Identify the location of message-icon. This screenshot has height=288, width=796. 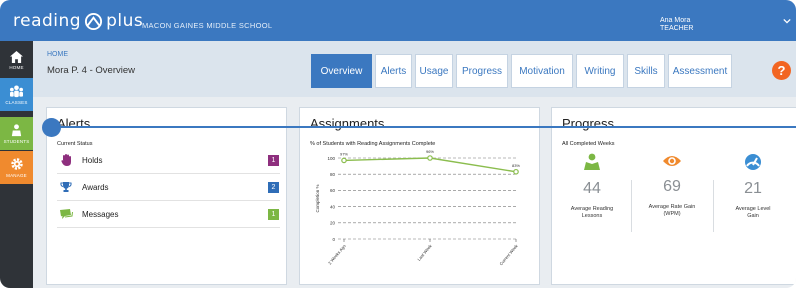
(66, 215).